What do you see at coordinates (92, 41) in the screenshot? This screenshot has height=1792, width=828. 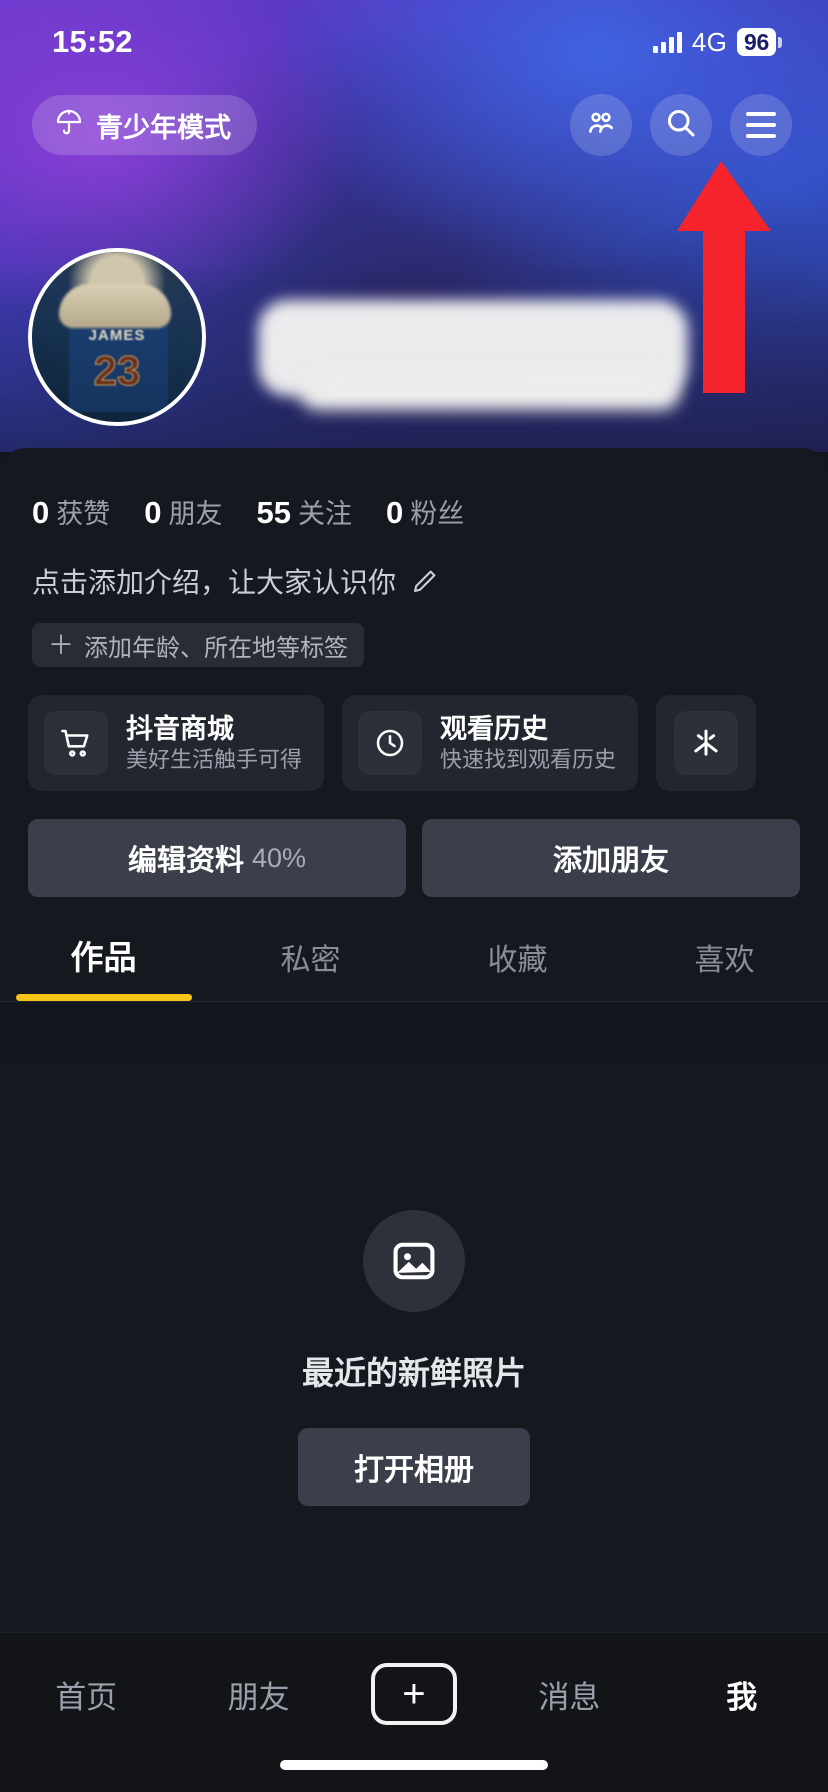 I see `status-bar-time: 15:52` at bounding box center [92, 41].